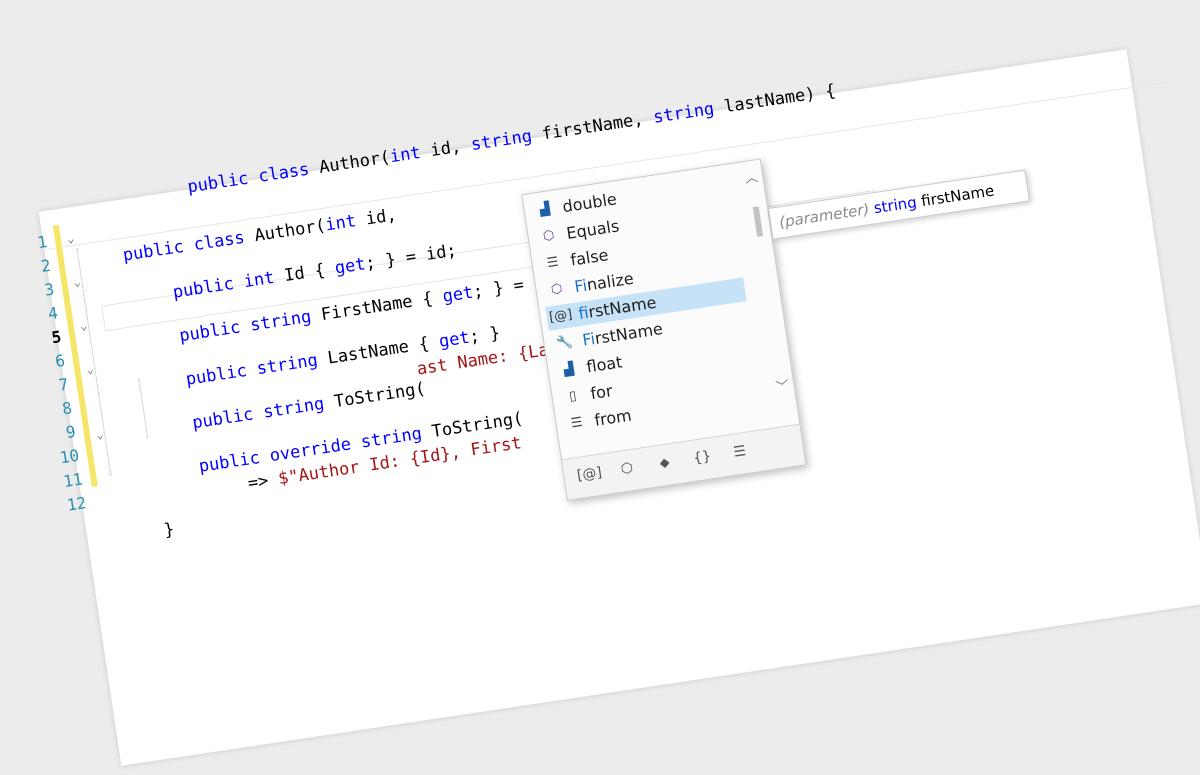 This screenshot has width=1200, height=775. Describe the element at coordinates (76, 504) in the screenshot. I see `line-number: 12` at that location.